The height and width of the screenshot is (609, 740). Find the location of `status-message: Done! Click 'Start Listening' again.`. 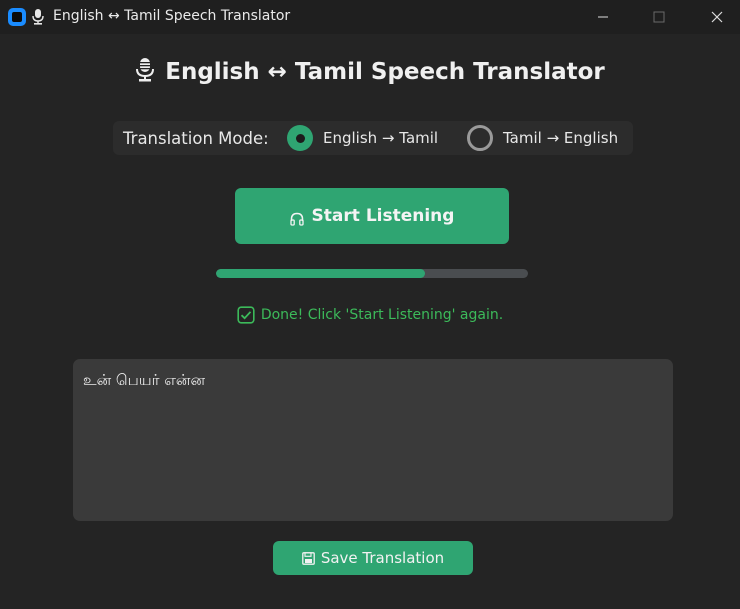

status-message: Done! Click 'Start Listening' again. is located at coordinates (370, 315).